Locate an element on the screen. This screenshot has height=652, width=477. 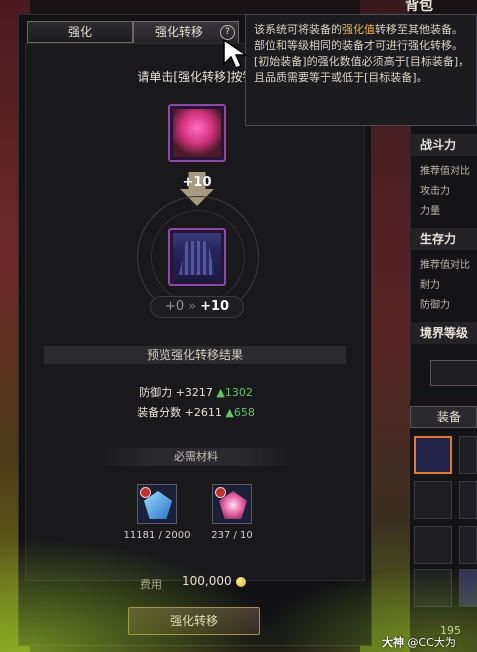
fee-value: 100,000 is located at coordinates (207, 581).